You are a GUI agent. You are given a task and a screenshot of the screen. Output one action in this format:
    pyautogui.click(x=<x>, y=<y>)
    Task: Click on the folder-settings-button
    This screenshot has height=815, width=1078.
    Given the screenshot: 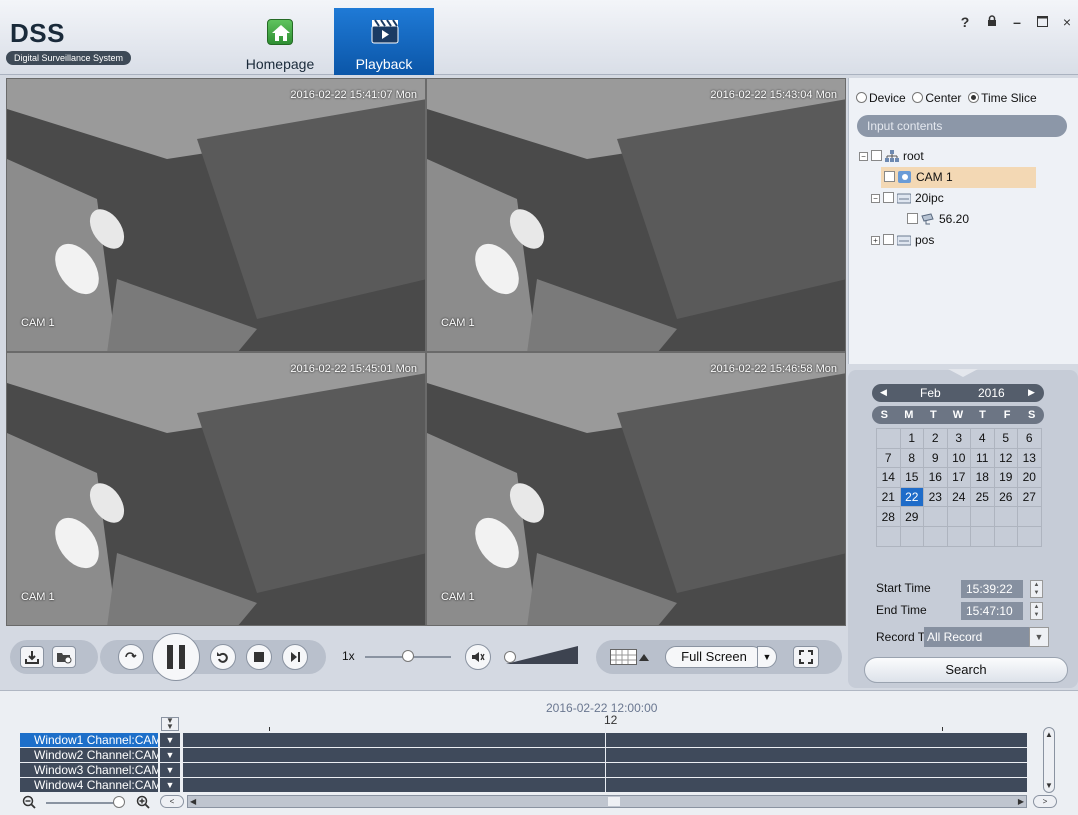 What is the action you would take?
    pyautogui.click(x=64, y=657)
    